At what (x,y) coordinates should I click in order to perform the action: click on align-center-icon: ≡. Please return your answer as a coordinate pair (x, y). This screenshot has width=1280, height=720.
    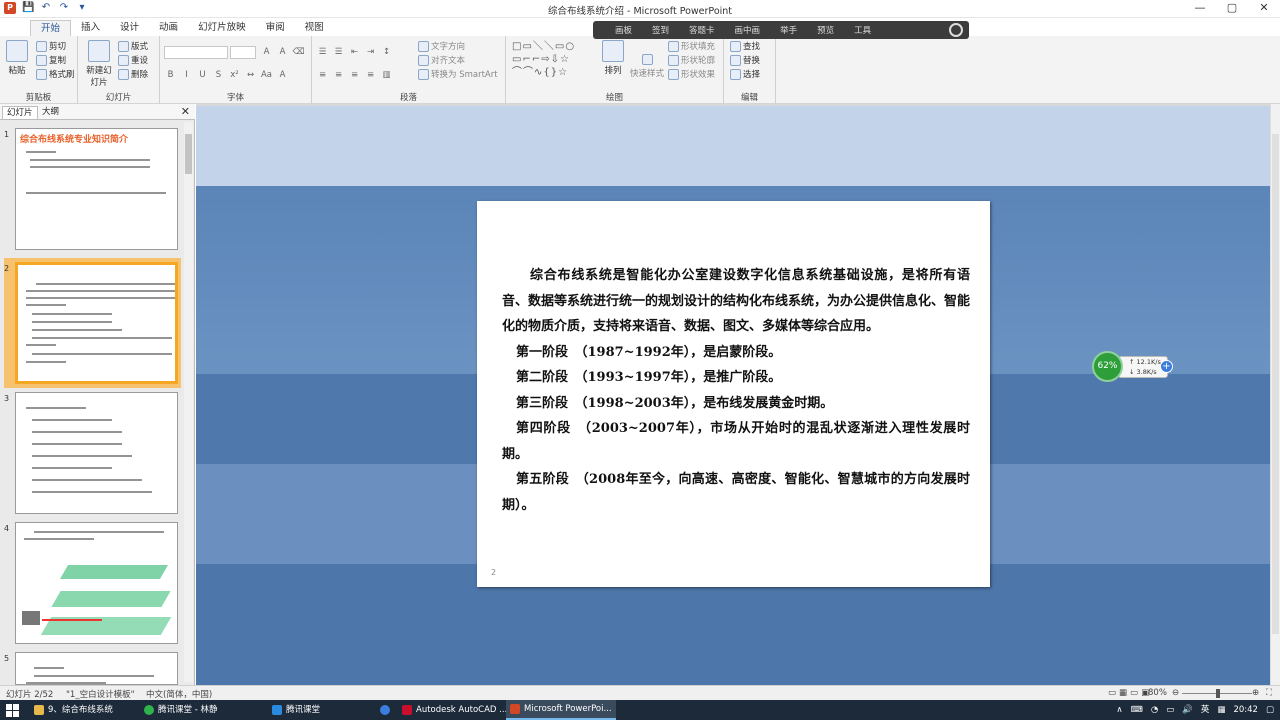
    Looking at the image, I should click on (338, 75).